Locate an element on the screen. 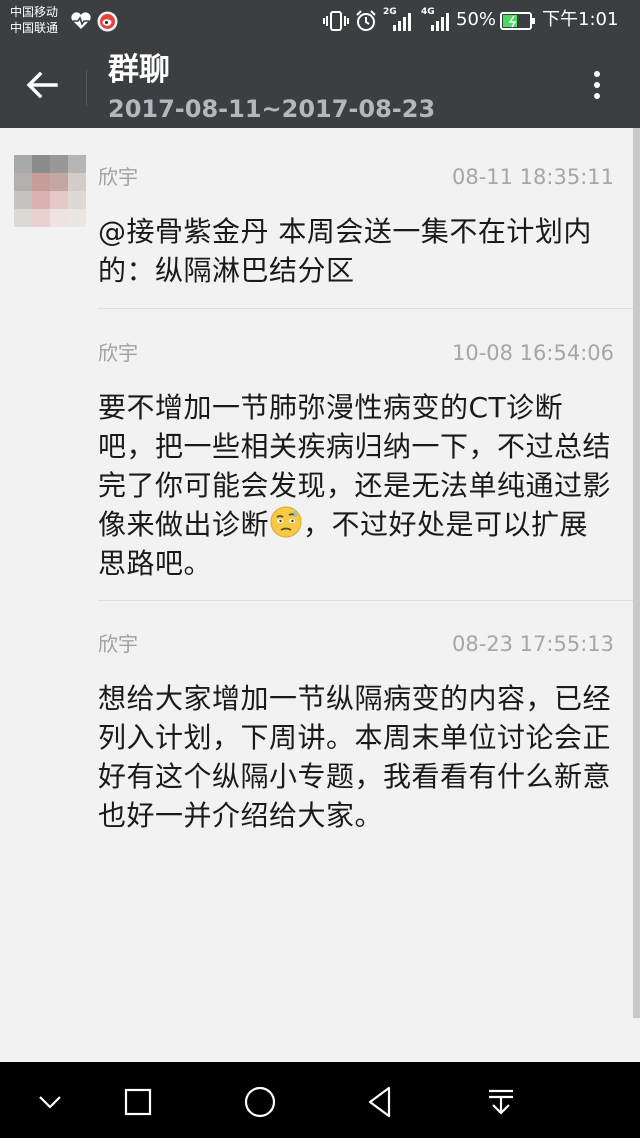 This screenshot has width=640, height=1138. thinking-face-emoji is located at coordinates (286, 522).